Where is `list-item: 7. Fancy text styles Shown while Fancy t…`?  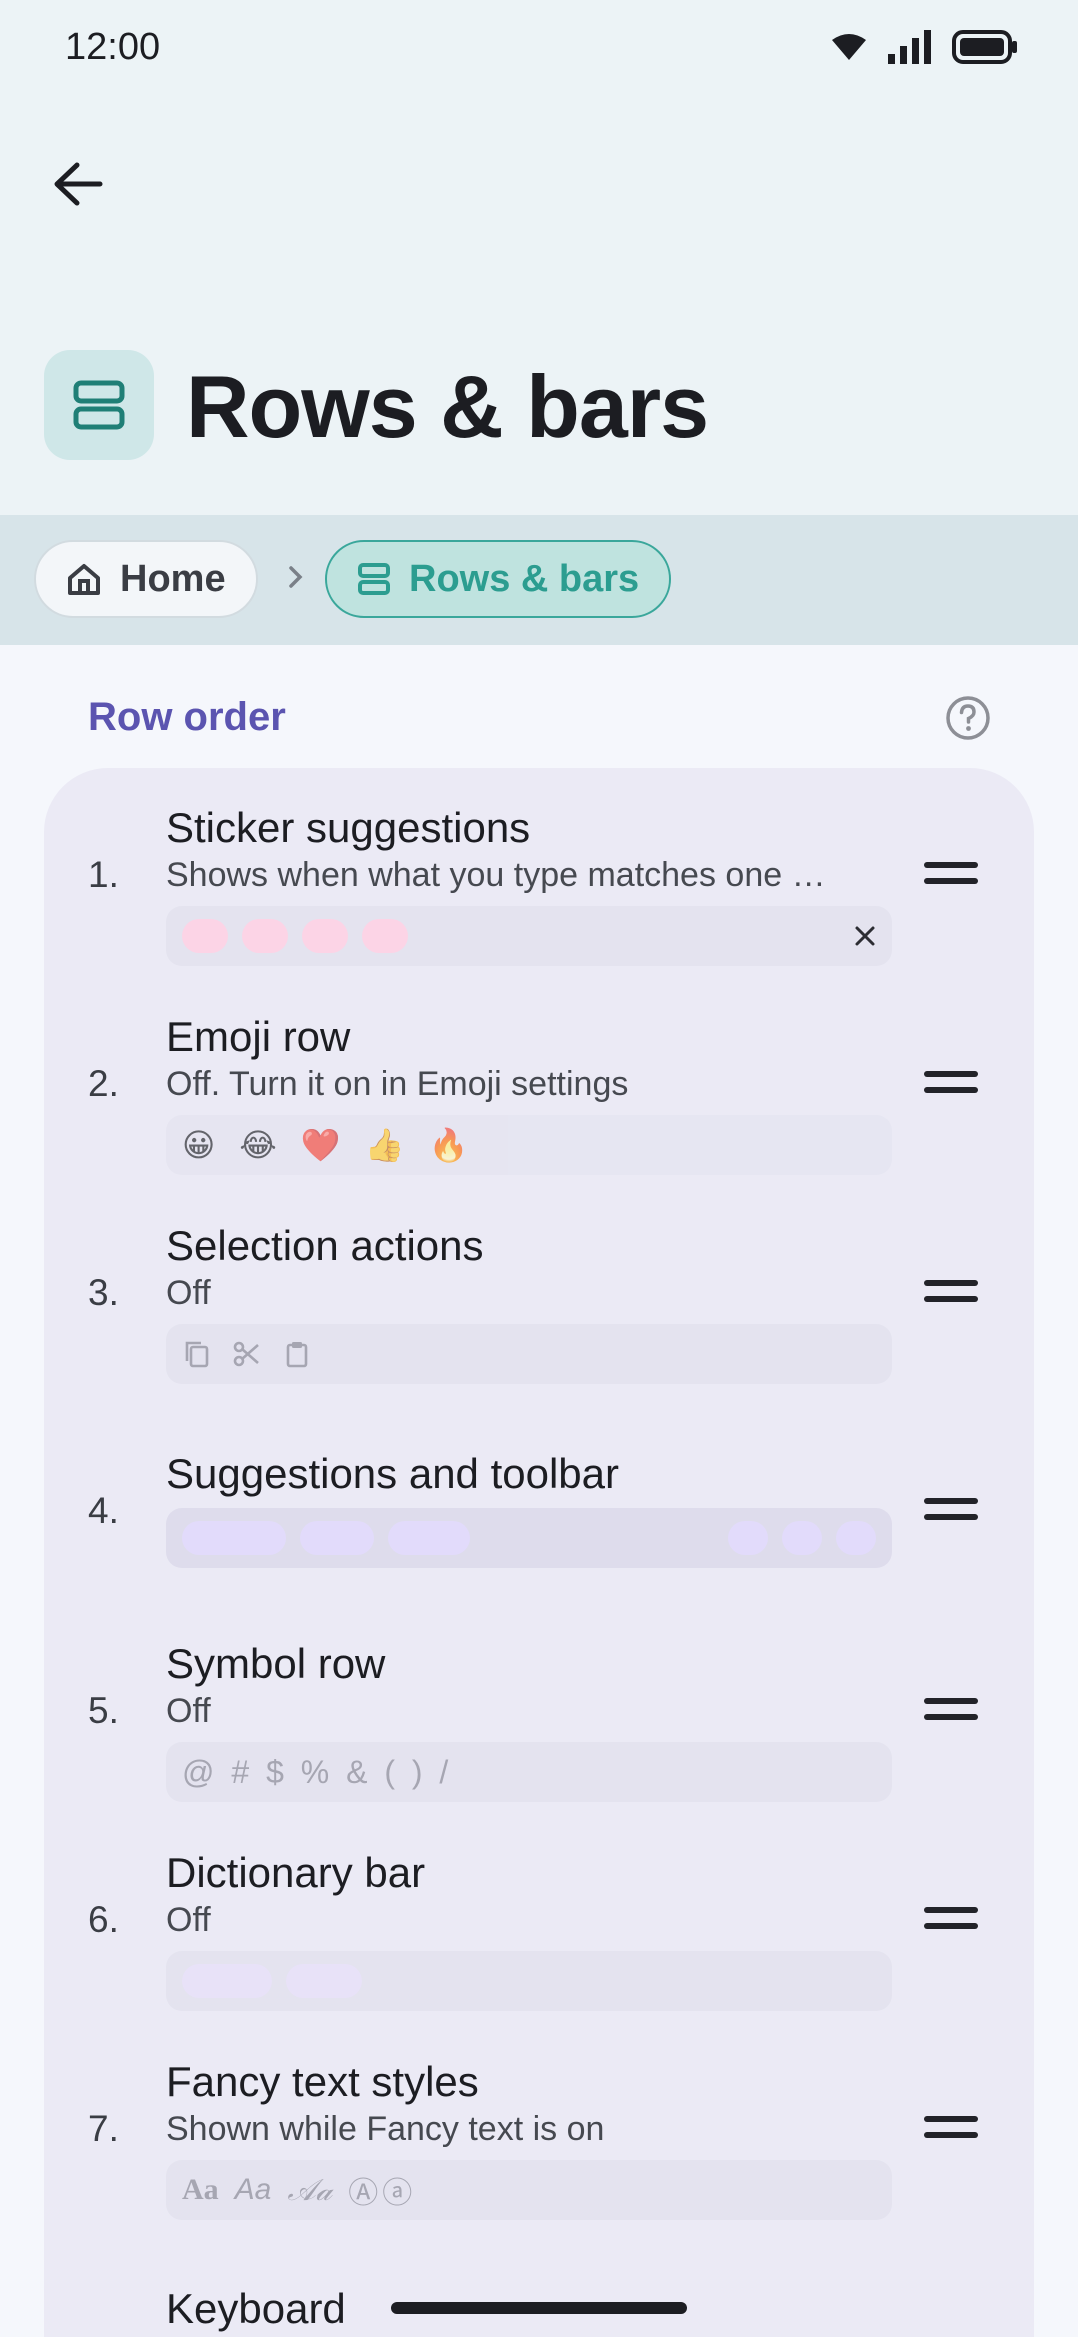
list-item: 7. Fancy text styles Shown while Fancy t… is located at coordinates (539, 2158).